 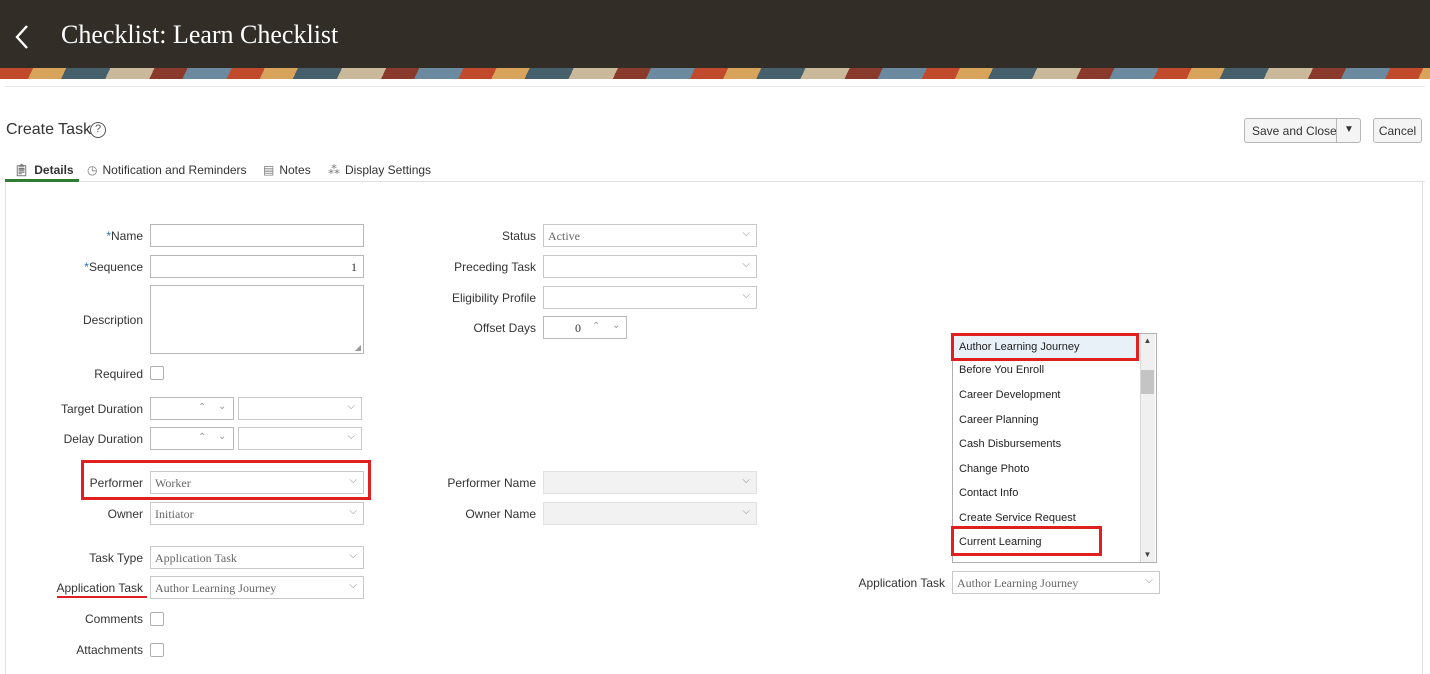 What do you see at coordinates (650, 297) in the screenshot?
I see `eligibility-profile-select: ⌵` at bounding box center [650, 297].